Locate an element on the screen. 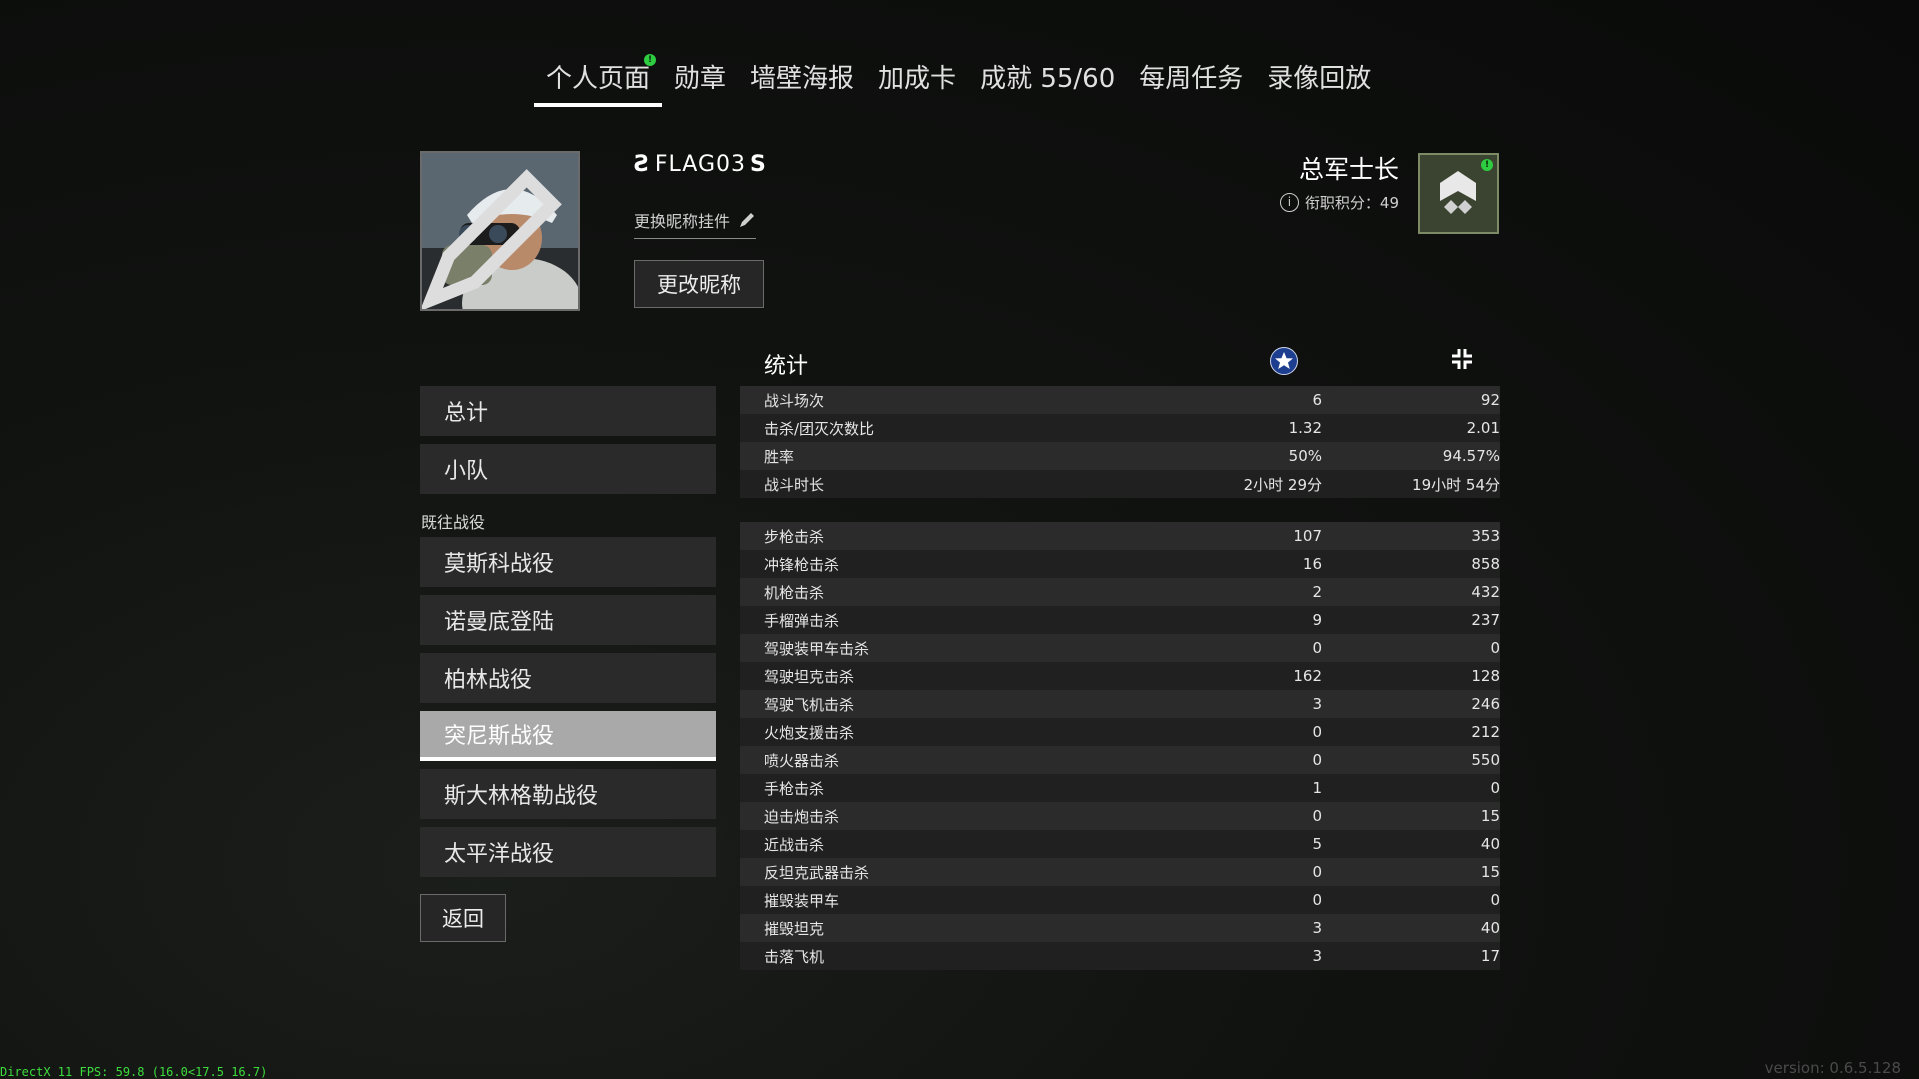 This screenshot has height=1079, width=1919. table-row: 战斗时长 2小时 29分 19小时 54分 is located at coordinates (1120, 484).